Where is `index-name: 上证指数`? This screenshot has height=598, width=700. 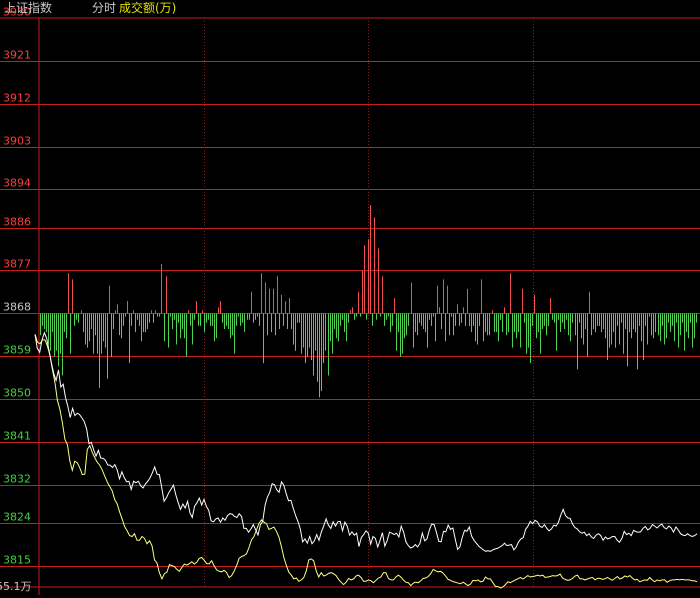
index-name: 上证指数 is located at coordinates (28, 8).